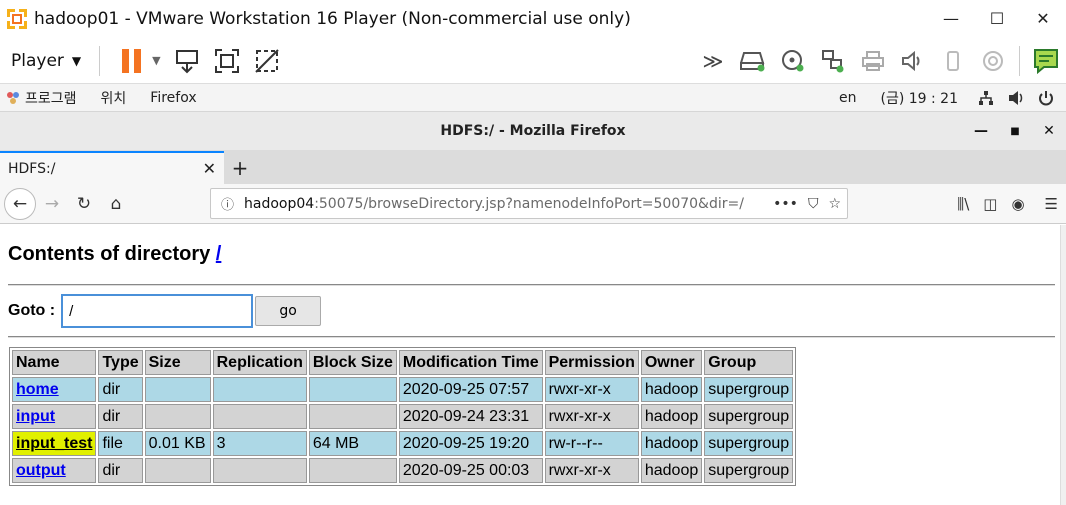 The width and height of the screenshot is (1066, 505). Describe the element at coordinates (132, 61) in the screenshot. I see `pause-button` at that location.